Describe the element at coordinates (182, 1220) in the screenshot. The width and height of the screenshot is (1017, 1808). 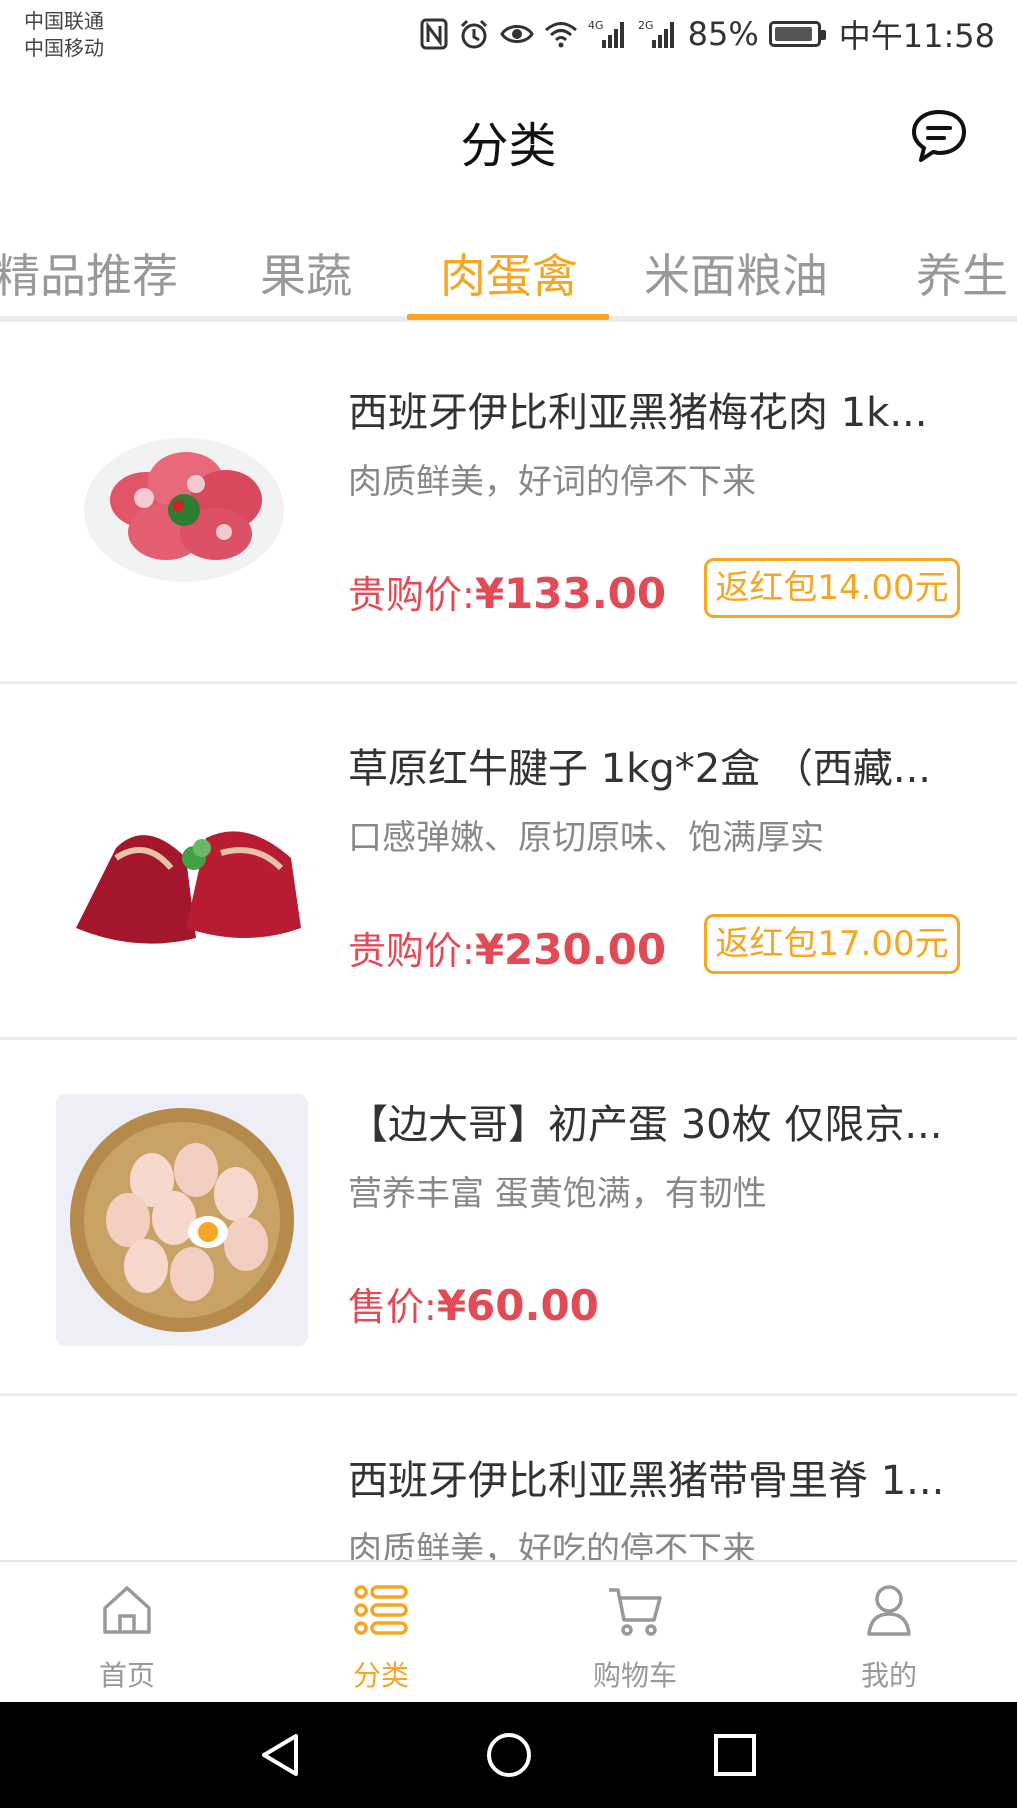
I see `product-image-eggs` at that location.